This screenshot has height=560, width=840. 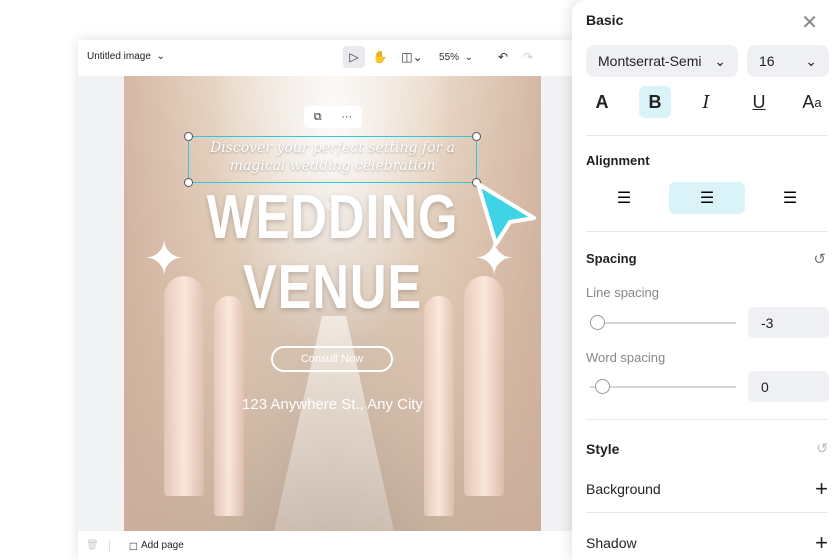 What do you see at coordinates (605, 20) in the screenshot?
I see `panel-title: Basic` at bounding box center [605, 20].